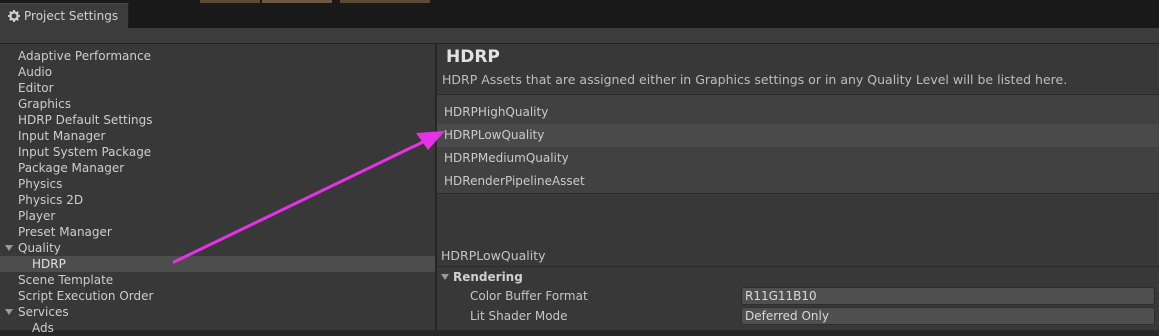 The image size is (1159, 336). I want to click on sidebar-item: Scene Template, so click(217, 280).